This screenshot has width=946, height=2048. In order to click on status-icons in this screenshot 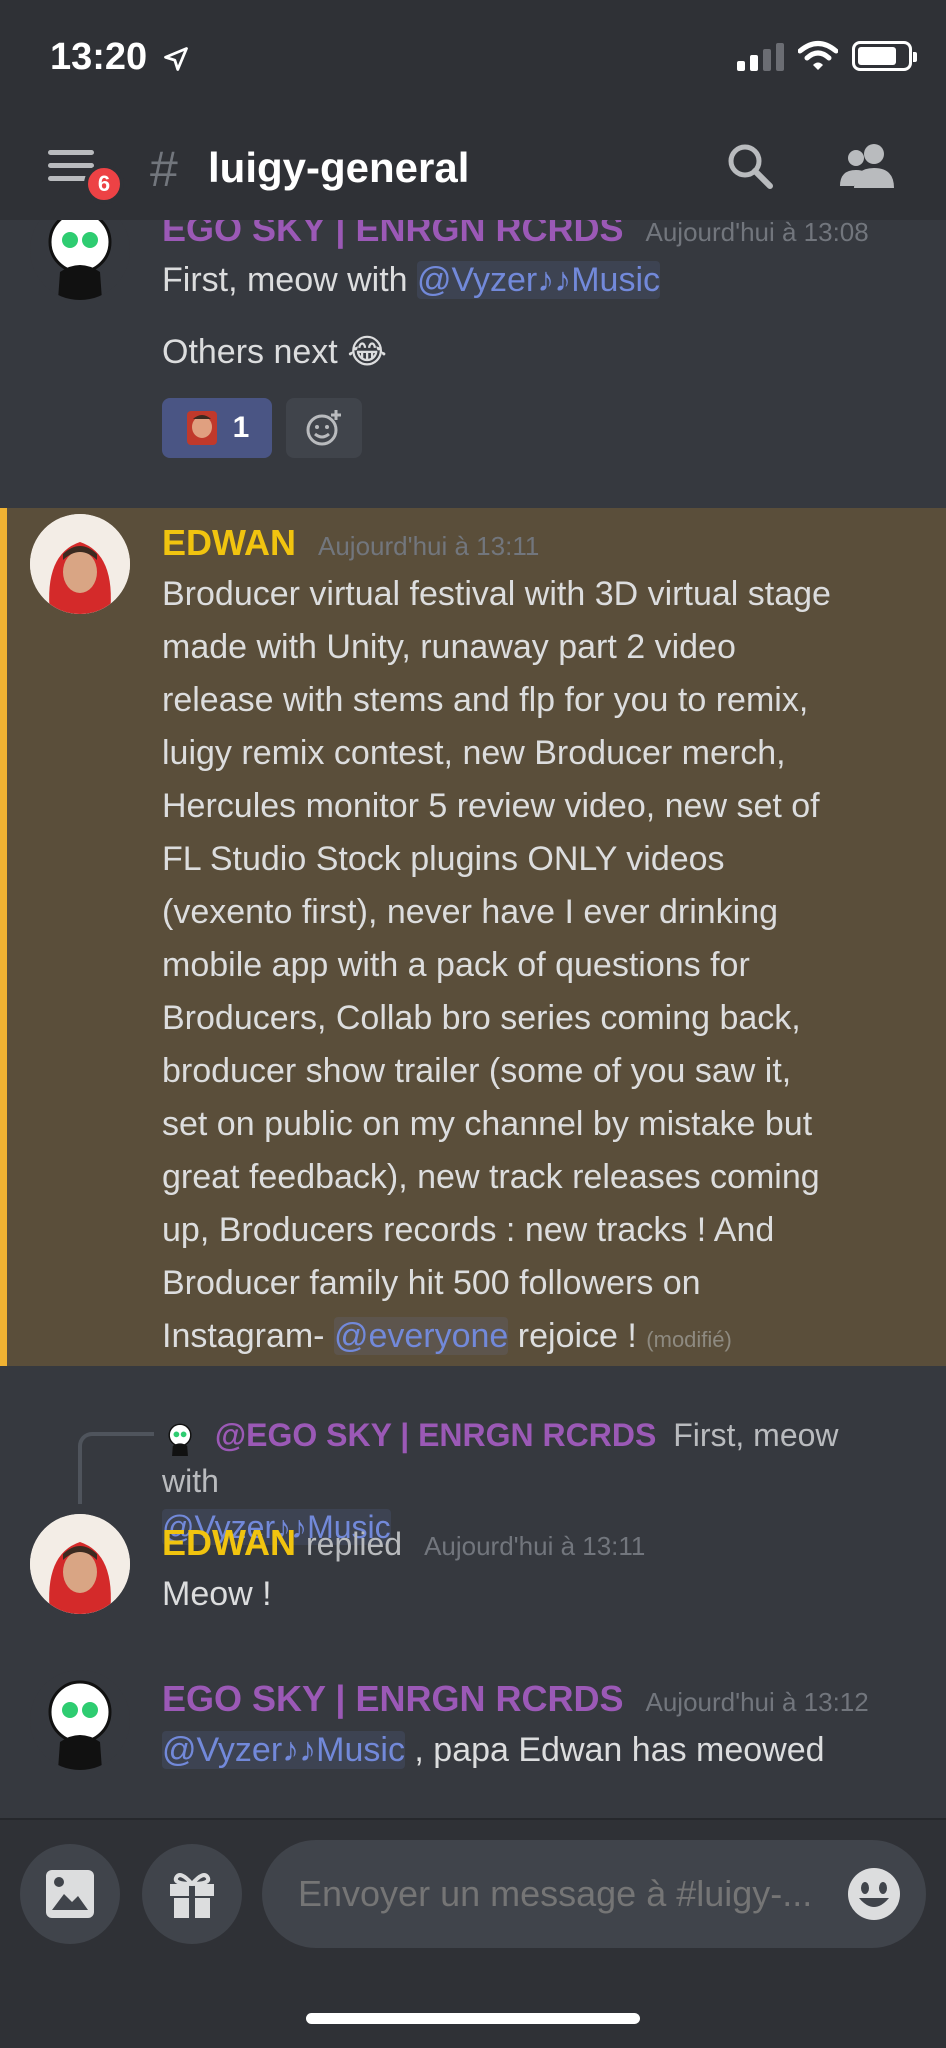, I will do `click(827, 56)`.